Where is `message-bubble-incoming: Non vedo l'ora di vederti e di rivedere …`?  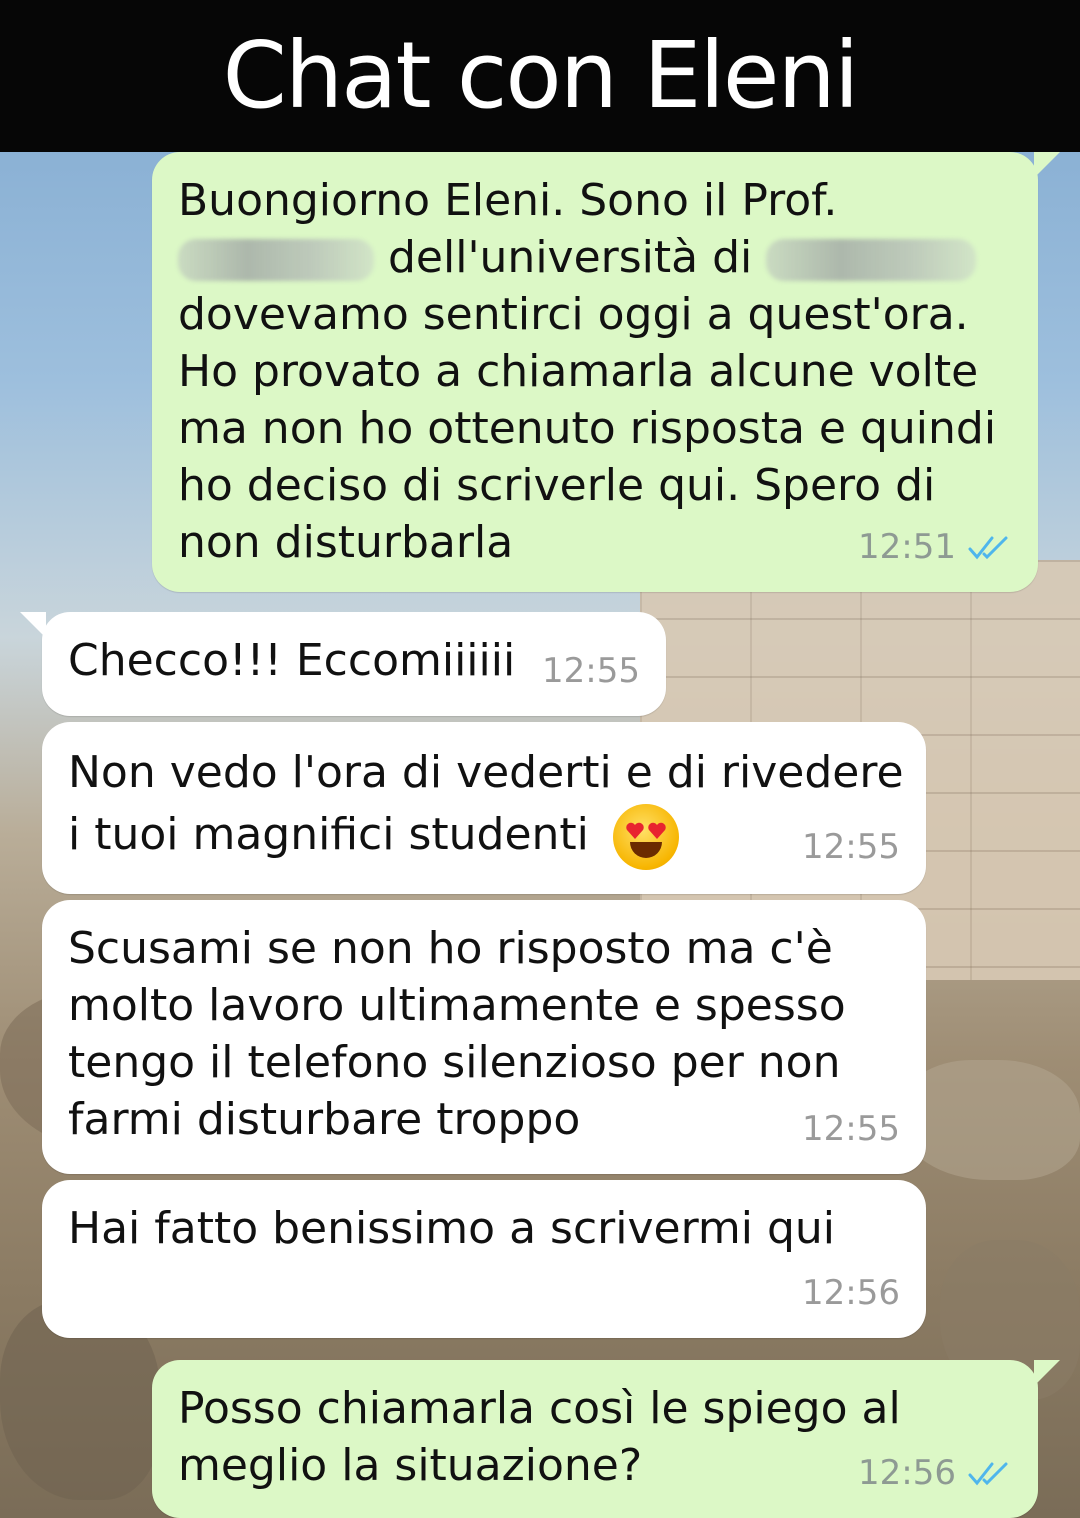 message-bubble-incoming: Non vedo l'ora di vederti e di rivedere … is located at coordinates (484, 808).